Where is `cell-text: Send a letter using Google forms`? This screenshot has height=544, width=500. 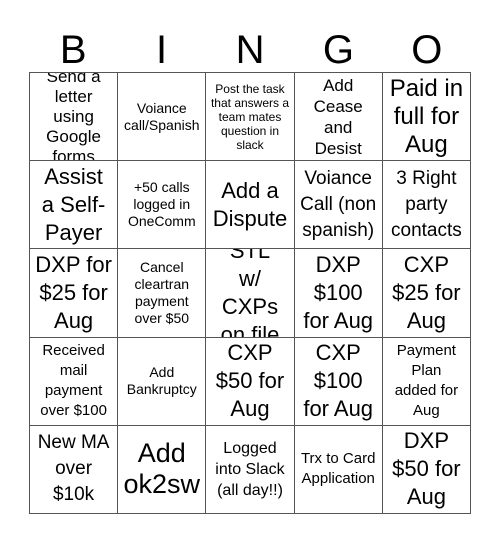
cell-text: Send a letter using Google forms is located at coordinates (73, 117).